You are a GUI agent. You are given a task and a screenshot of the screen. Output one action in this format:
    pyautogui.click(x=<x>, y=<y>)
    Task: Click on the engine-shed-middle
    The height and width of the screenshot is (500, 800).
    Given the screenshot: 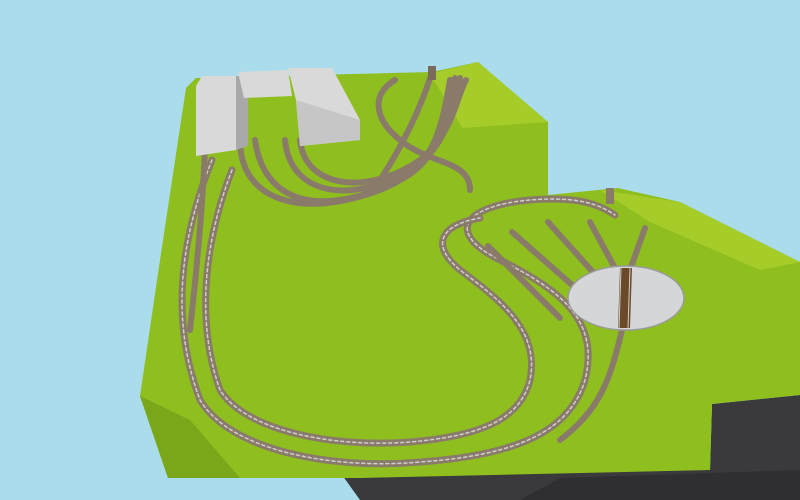 What is the action you would take?
    pyautogui.click(x=265, y=84)
    